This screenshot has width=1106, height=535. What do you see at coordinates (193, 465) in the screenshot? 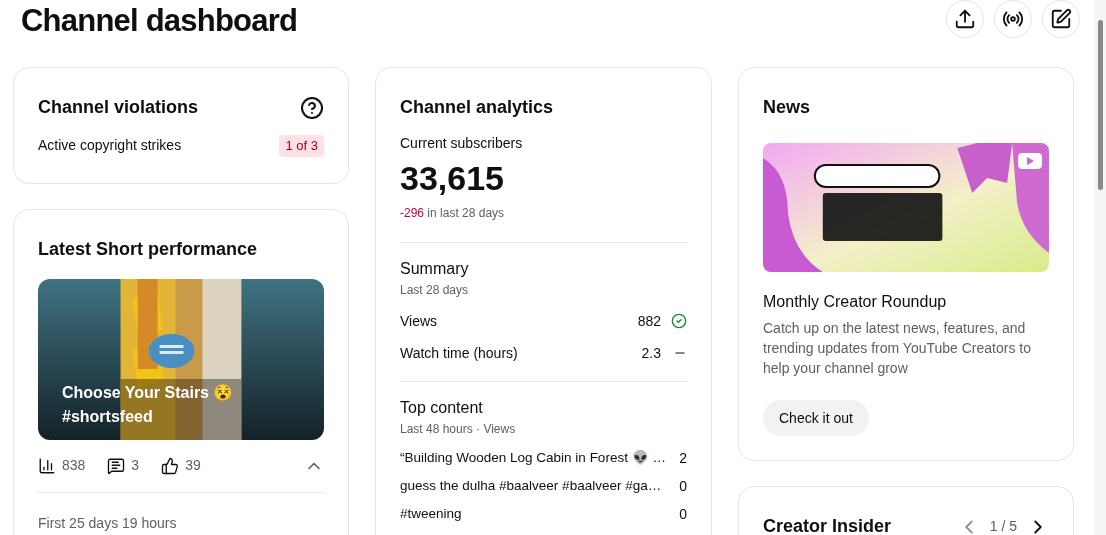
I see `stat-value: 39` at bounding box center [193, 465].